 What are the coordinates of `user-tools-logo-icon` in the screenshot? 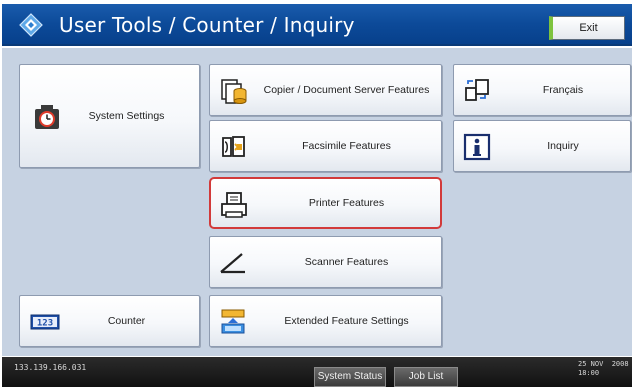 It's located at (31, 25).